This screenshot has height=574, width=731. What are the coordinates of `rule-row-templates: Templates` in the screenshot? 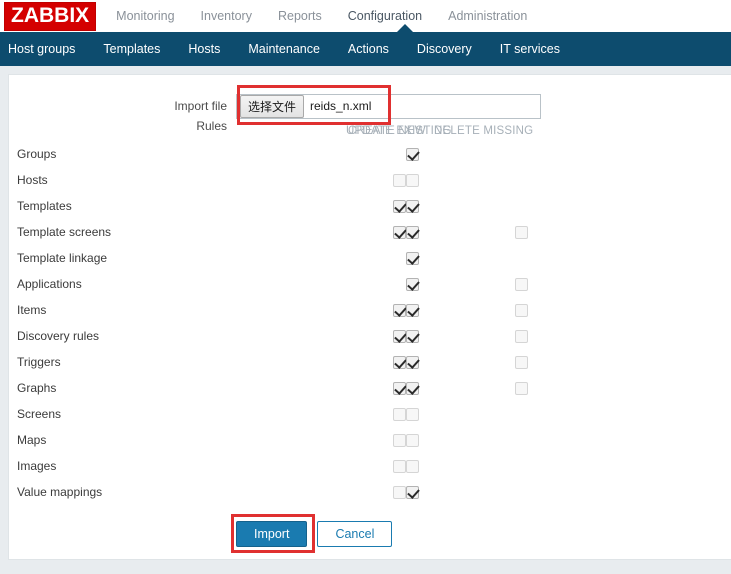 It's located at (370, 206).